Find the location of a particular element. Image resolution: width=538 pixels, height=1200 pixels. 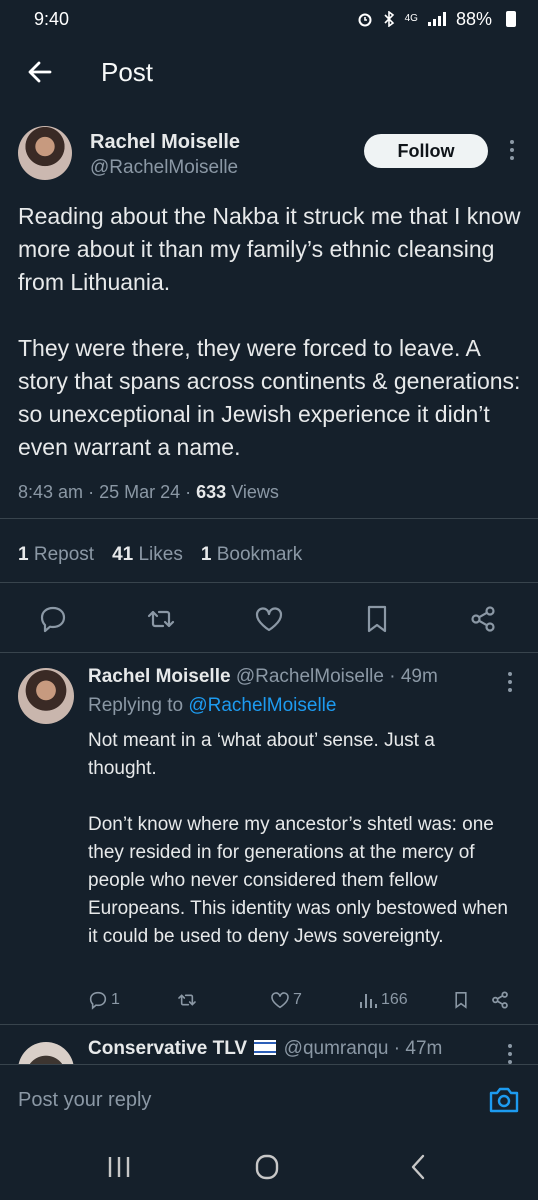

reply-comment-action: 1 is located at coordinates (104, 1000).